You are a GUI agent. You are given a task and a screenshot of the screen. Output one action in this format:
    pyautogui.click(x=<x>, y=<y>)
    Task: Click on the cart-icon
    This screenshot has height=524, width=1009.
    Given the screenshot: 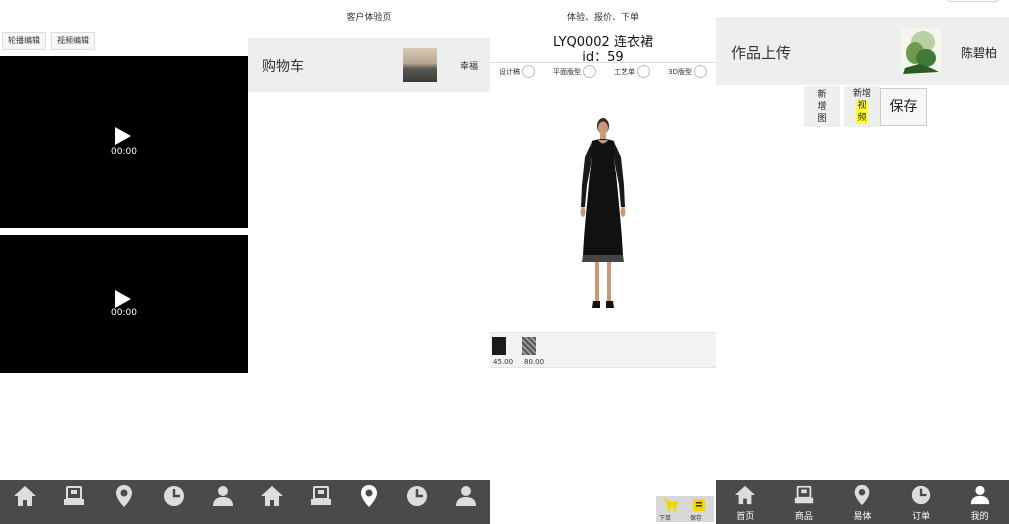 What is the action you would take?
    pyautogui.click(x=670, y=505)
    